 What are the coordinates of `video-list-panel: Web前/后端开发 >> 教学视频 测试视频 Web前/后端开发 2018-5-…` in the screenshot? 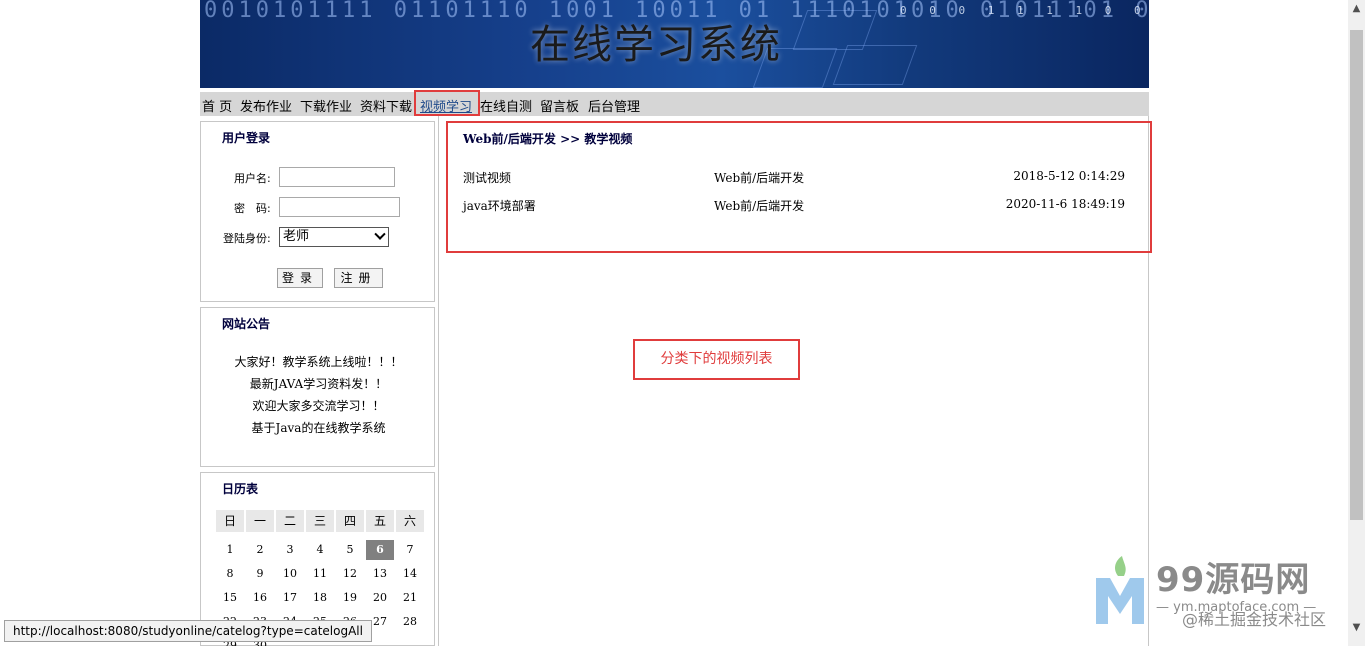 It's located at (799, 187).